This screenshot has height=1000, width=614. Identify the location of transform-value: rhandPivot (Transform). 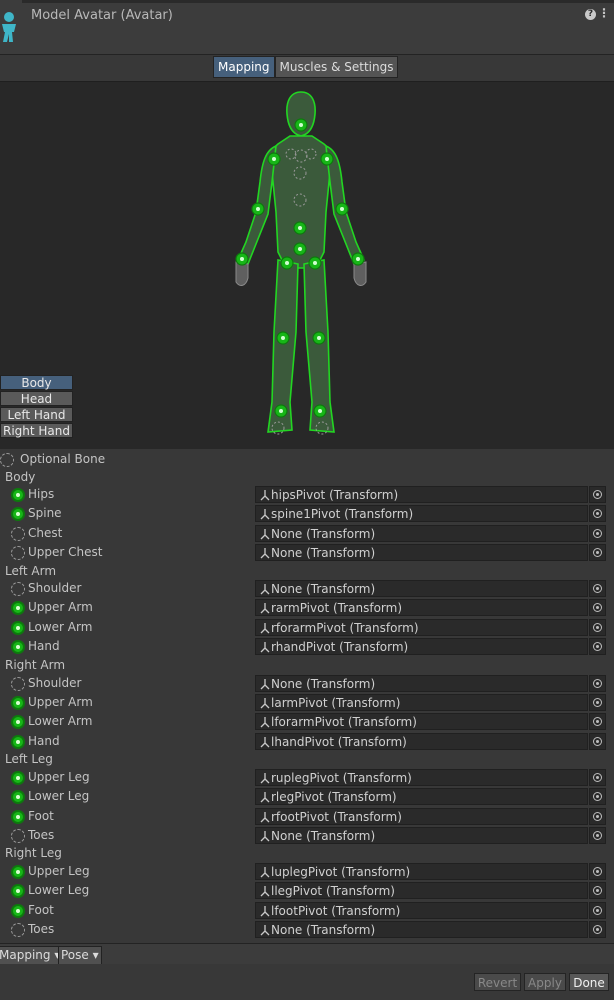
(340, 647).